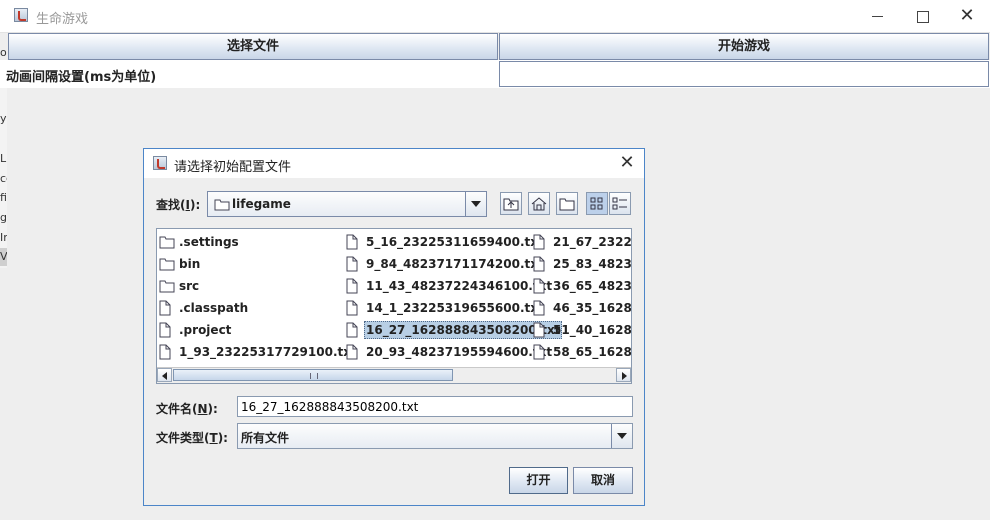  What do you see at coordinates (3, 237) in the screenshot?
I see `edge-text: Ir` at bounding box center [3, 237].